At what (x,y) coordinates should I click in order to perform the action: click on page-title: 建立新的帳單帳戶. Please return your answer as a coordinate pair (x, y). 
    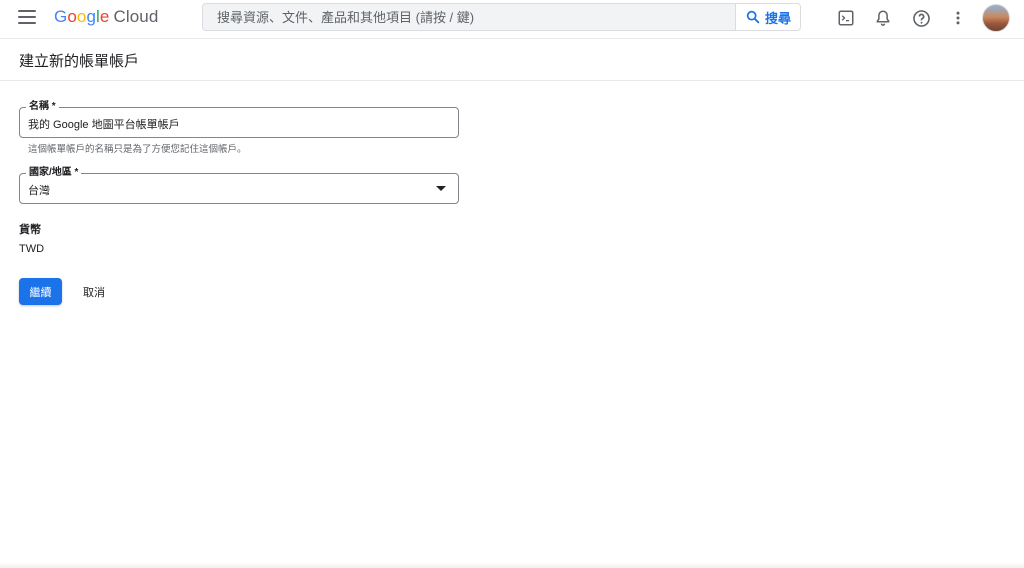
    Looking at the image, I should click on (79, 61).